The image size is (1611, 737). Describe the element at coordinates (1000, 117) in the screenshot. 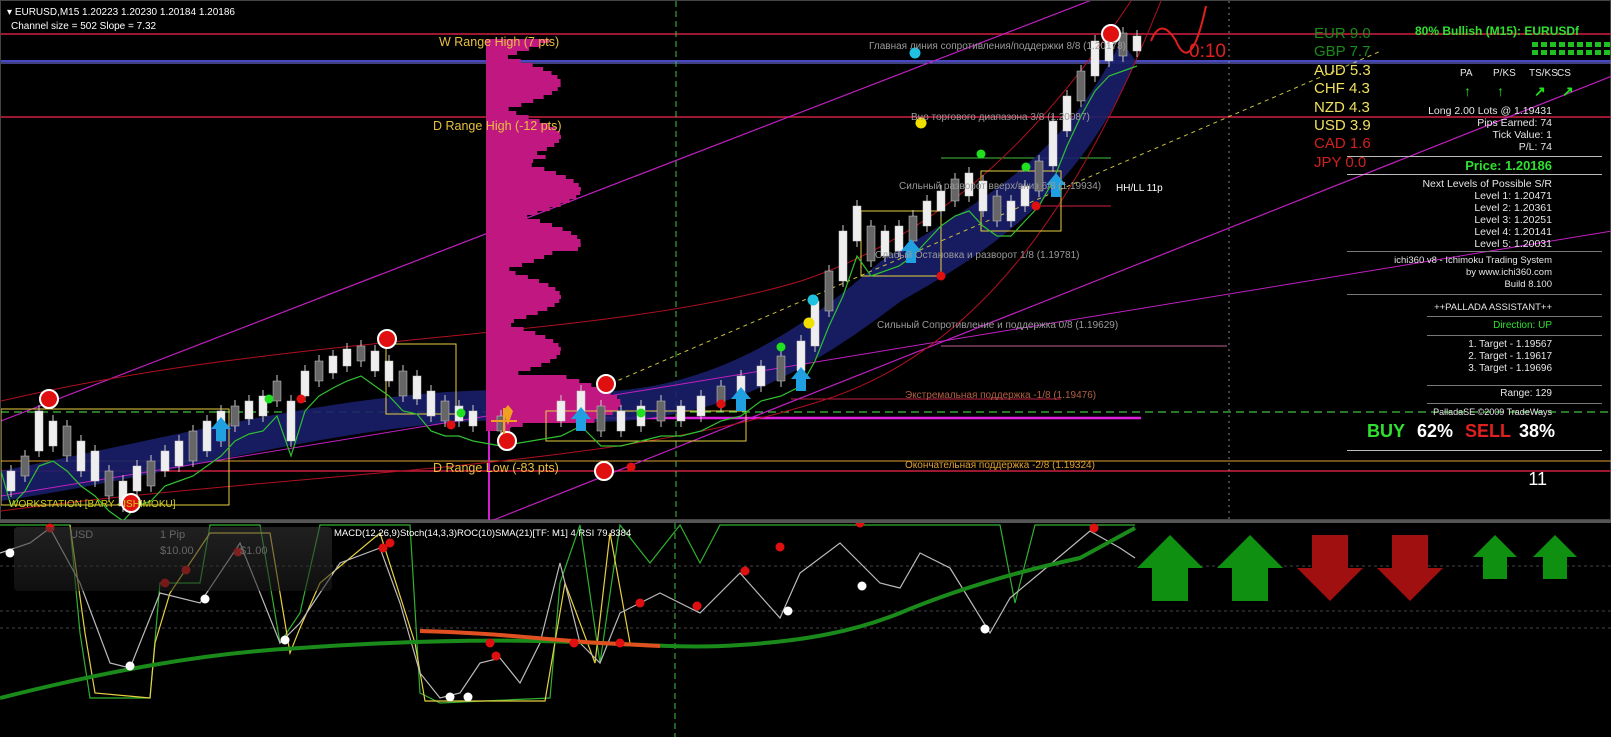

I see `murrey-top-range-label: Вно торгового диапазона 3/8 (1.20087)` at that location.